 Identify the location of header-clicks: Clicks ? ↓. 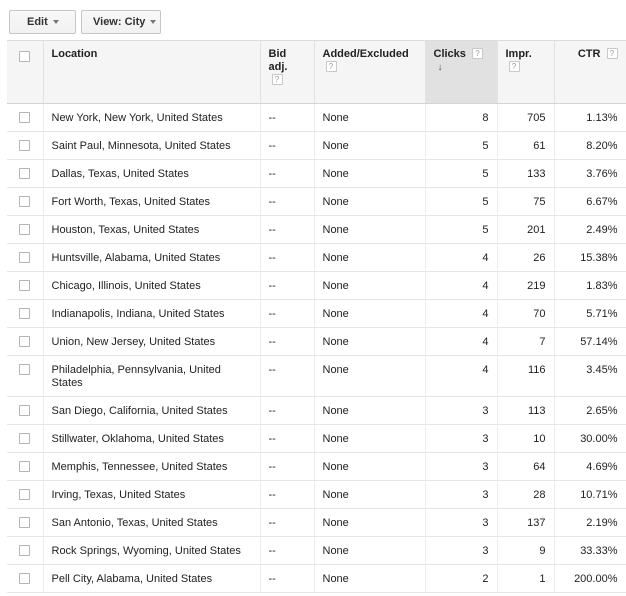
(461, 72).